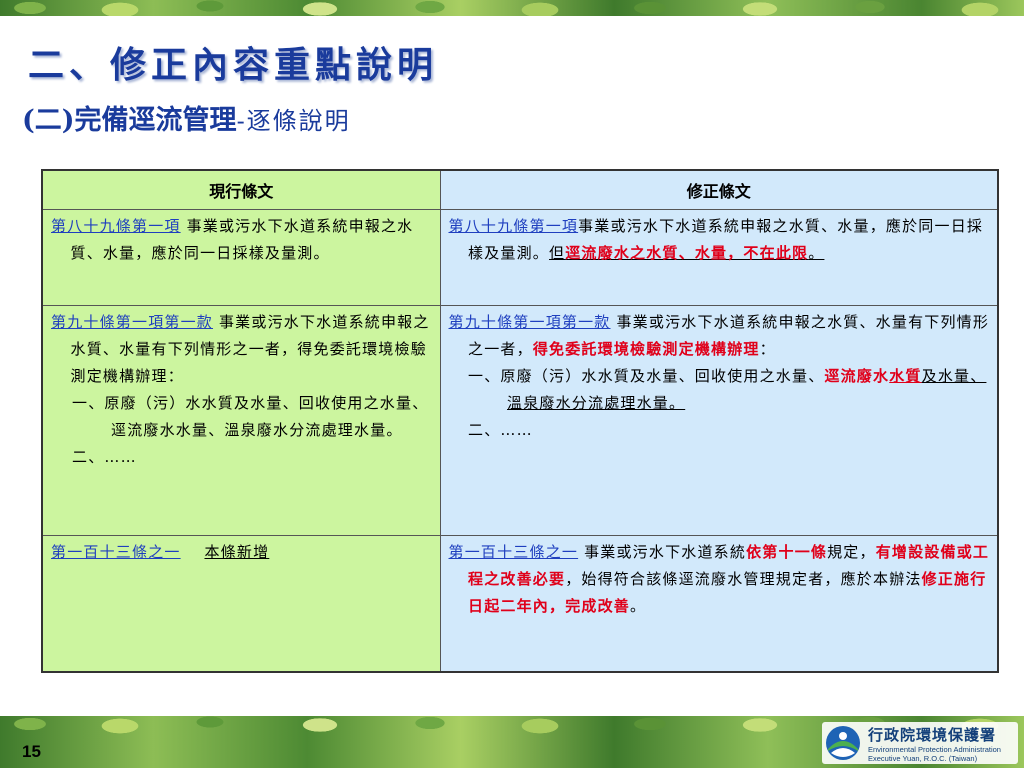 This screenshot has height=768, width=1024. I want to click on slide-subtitle: (二)完備逕流管理-逐條說明, so click(186, 117).